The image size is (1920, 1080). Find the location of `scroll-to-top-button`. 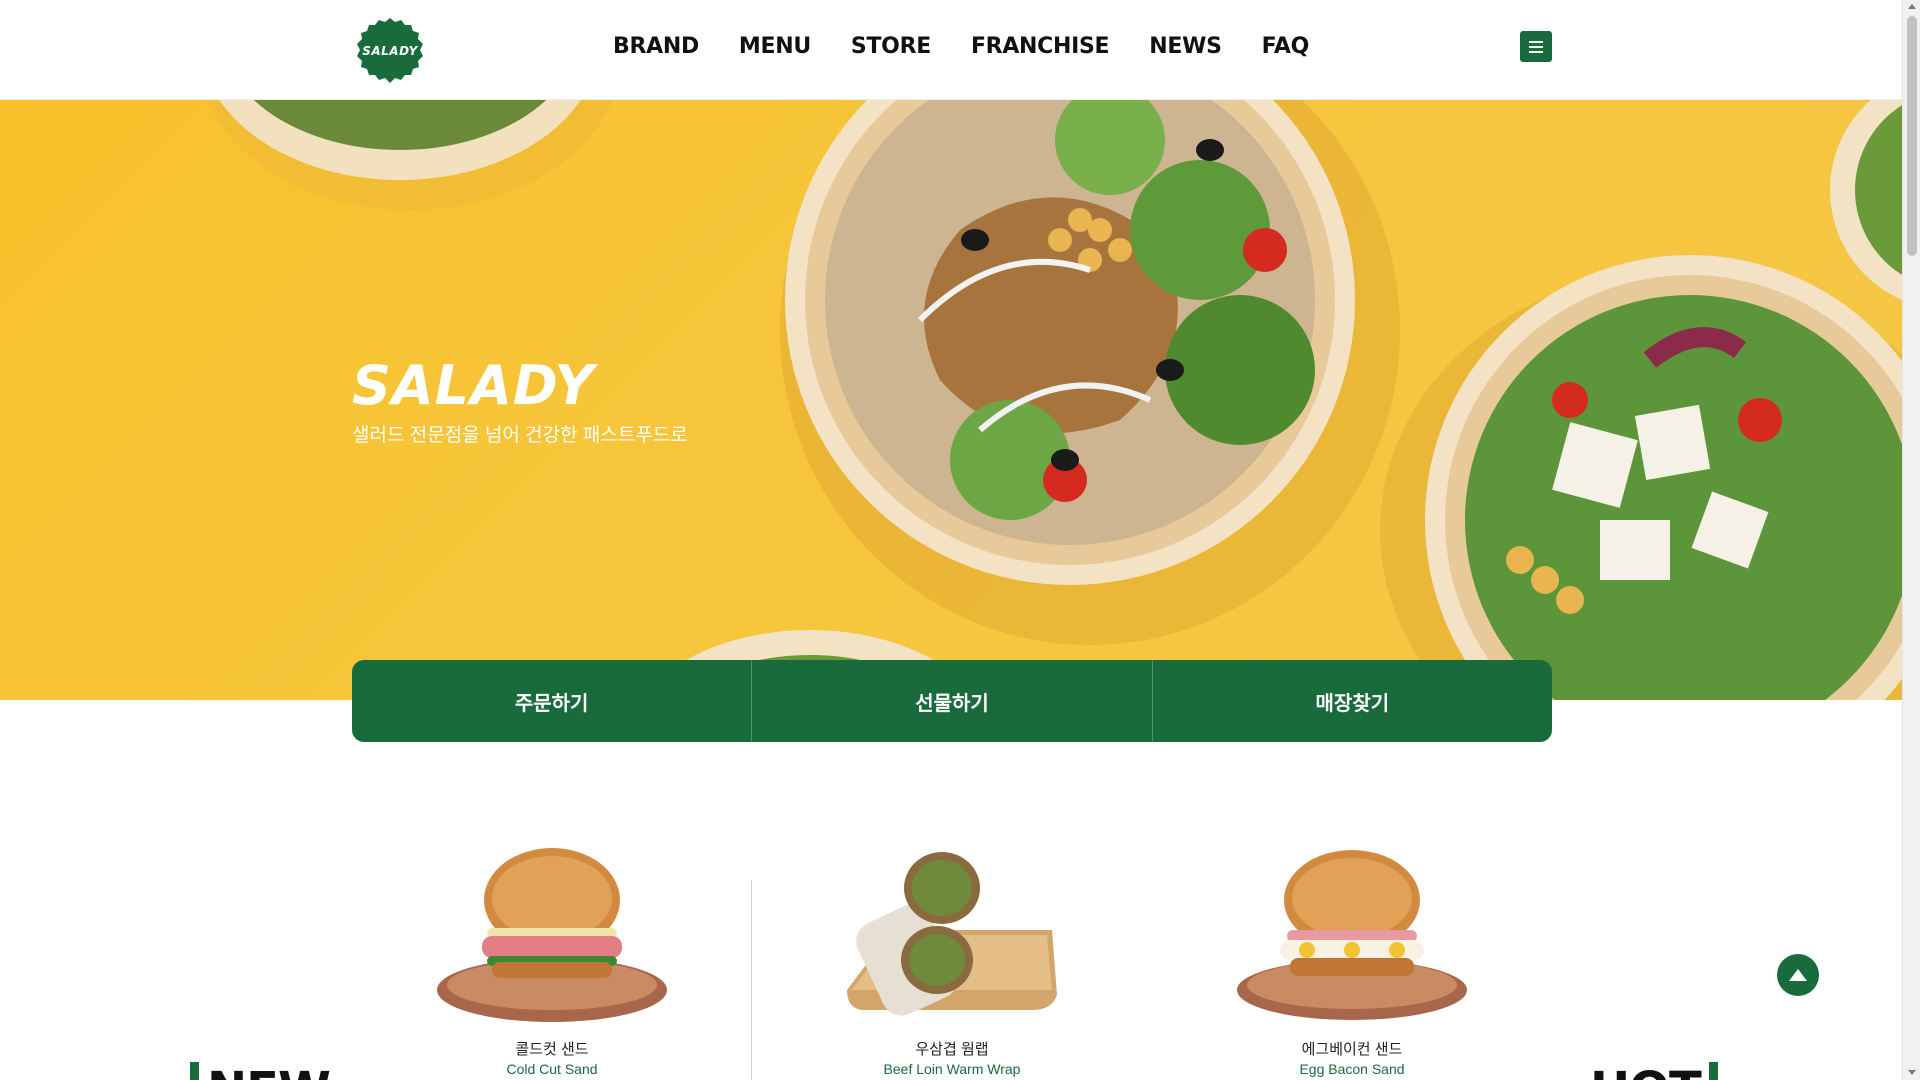

scroll-to-top-button is located at coordinates (1798, 975).